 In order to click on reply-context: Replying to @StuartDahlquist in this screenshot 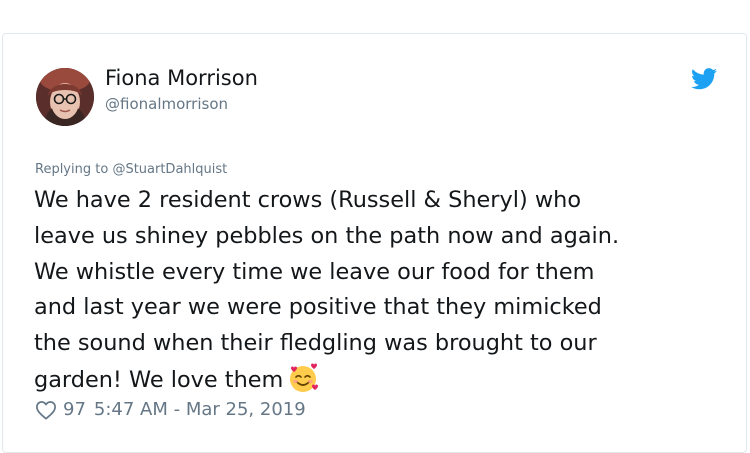, I will do `click(131, 169)`.